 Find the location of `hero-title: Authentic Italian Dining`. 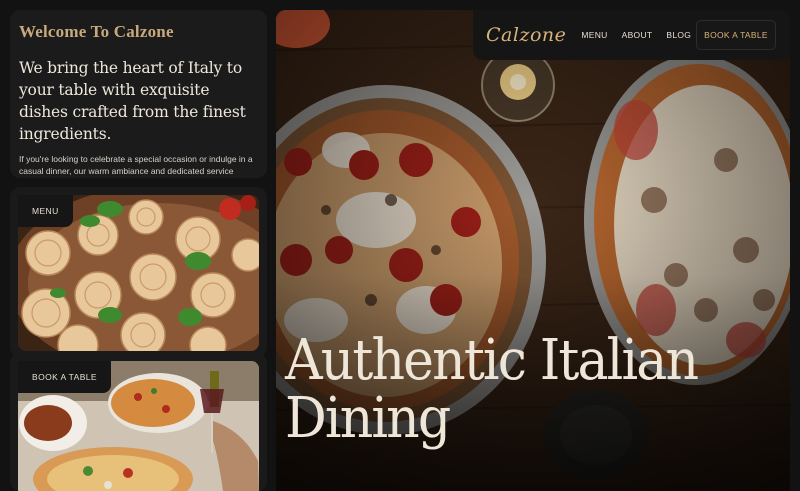

hero-title: Authentic Italian Dining is located at coordinates (492, 391).